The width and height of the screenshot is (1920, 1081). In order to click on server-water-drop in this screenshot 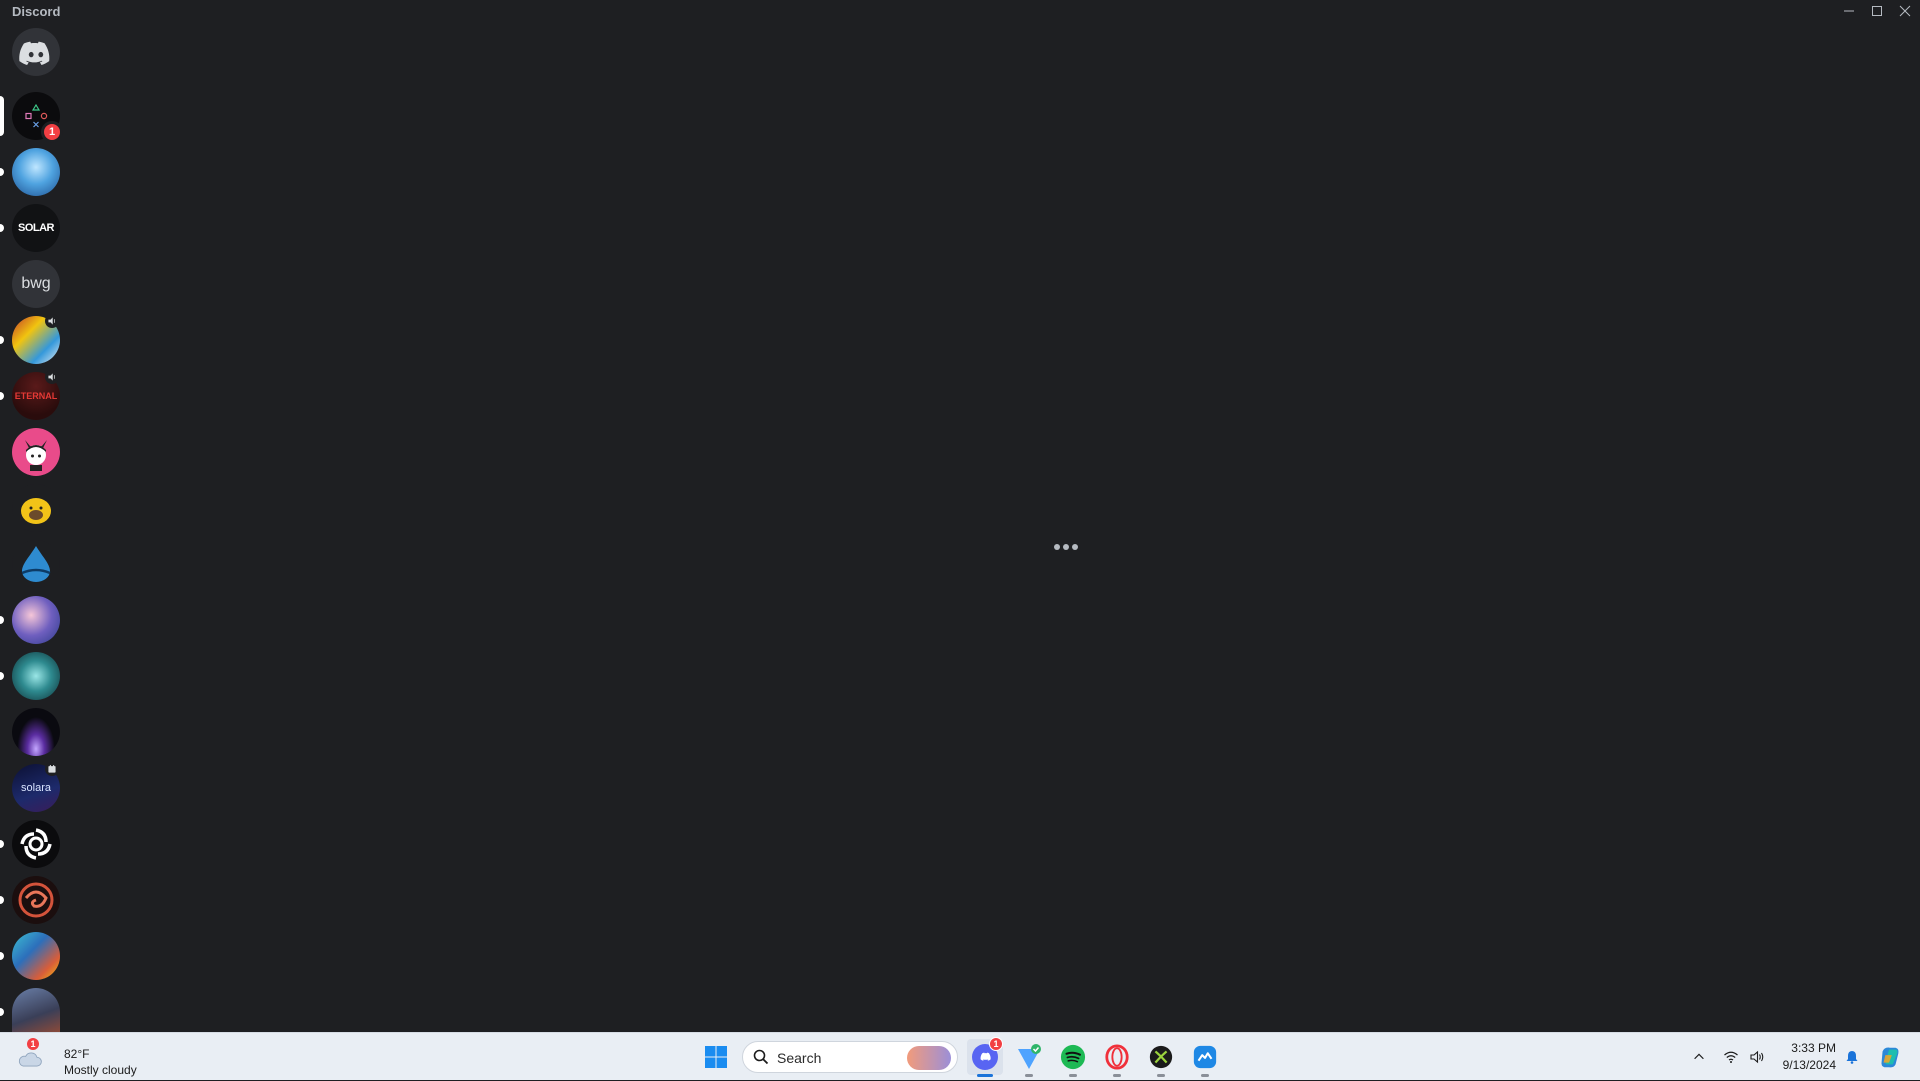, I will do `click(36, 564)`.